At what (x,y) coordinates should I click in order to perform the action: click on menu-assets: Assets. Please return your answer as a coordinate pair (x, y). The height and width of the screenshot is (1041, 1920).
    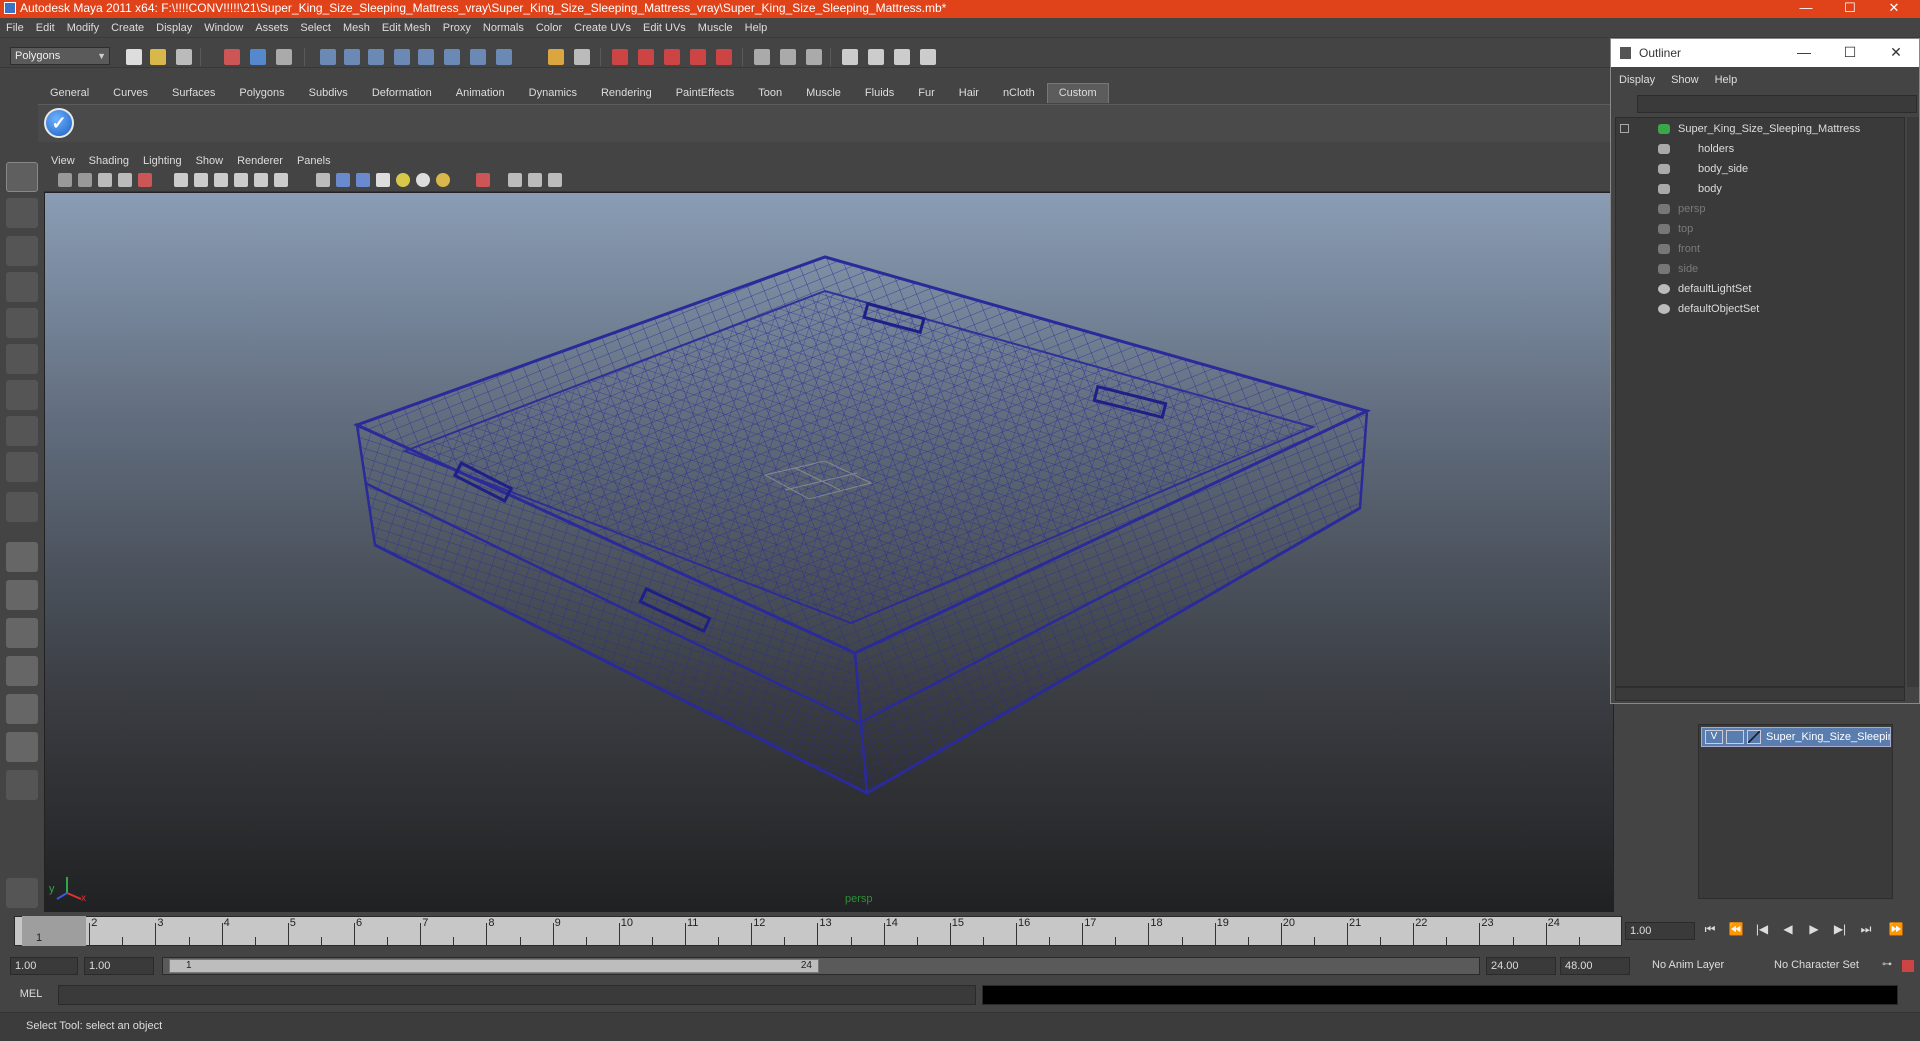
    Looking at the image, I should click on (271, 28).